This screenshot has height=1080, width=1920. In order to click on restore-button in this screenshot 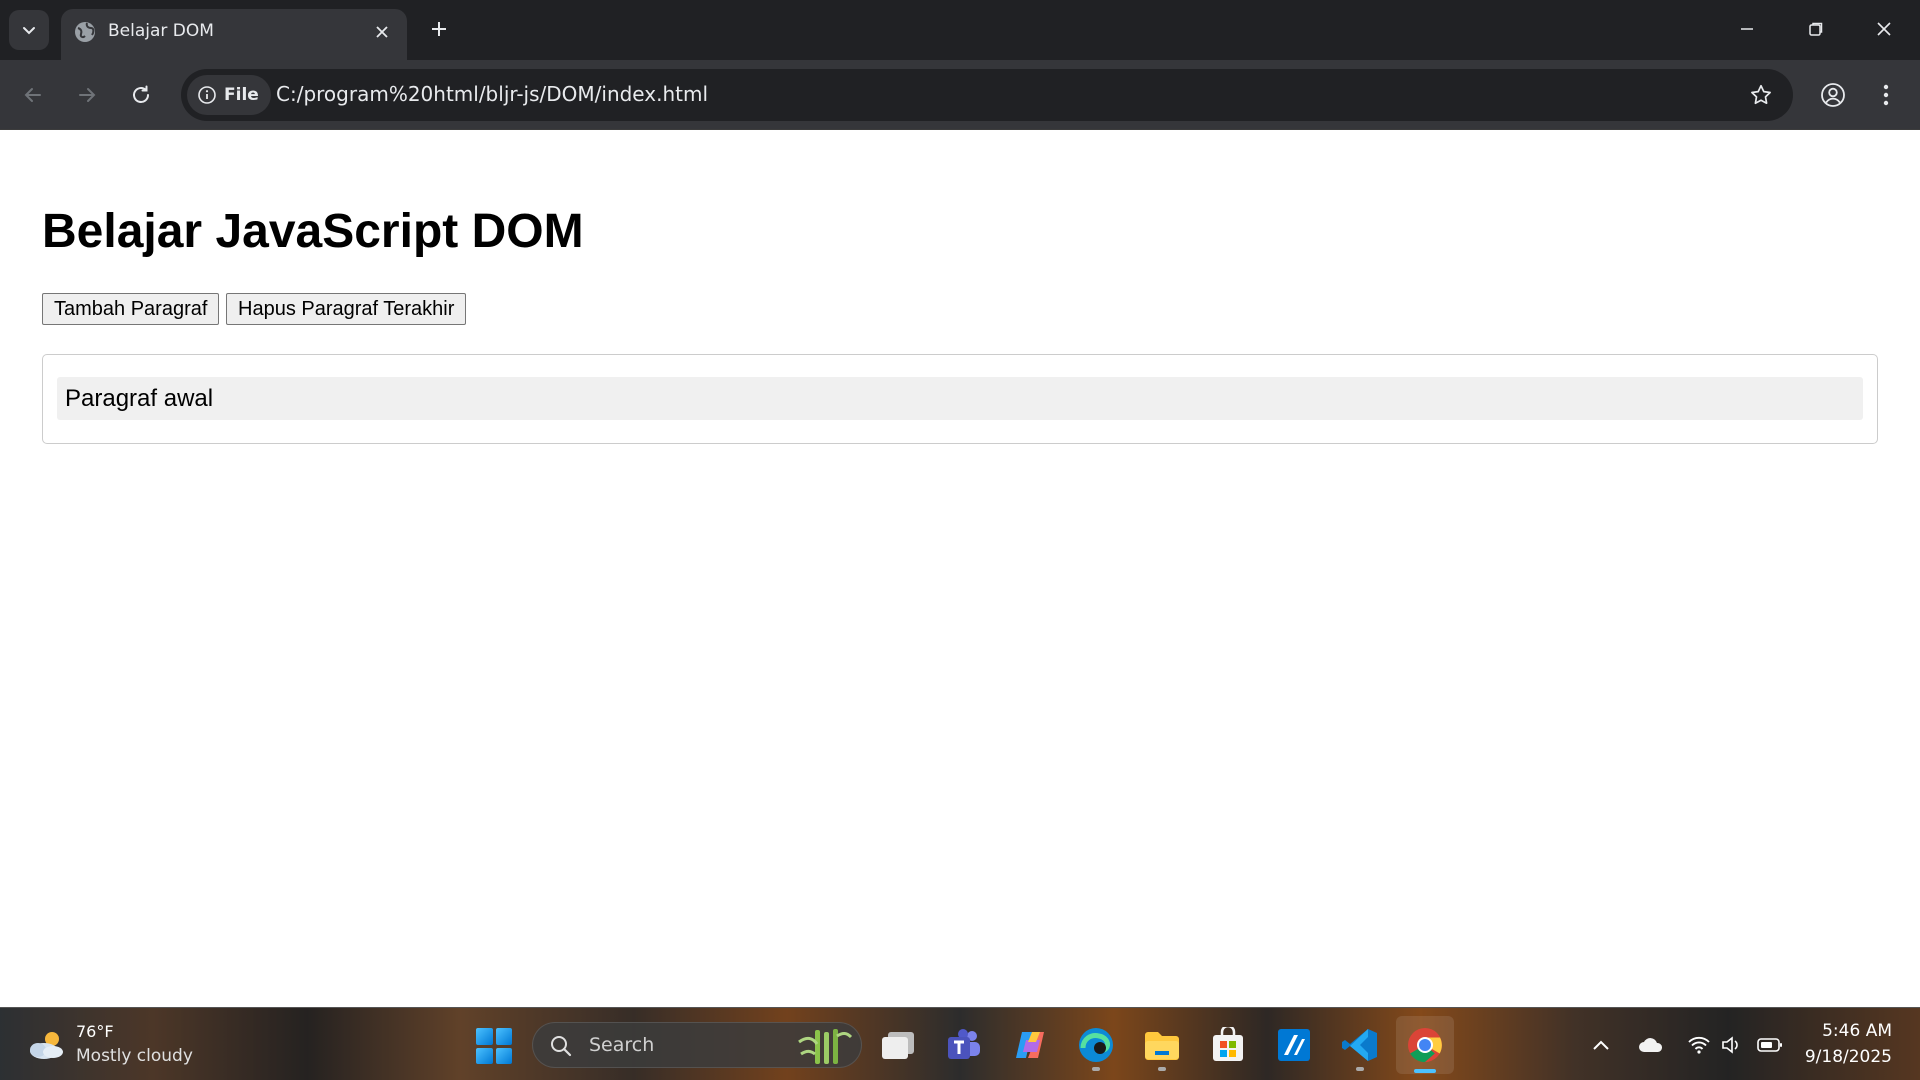, I will do `click(1816, 29)`.